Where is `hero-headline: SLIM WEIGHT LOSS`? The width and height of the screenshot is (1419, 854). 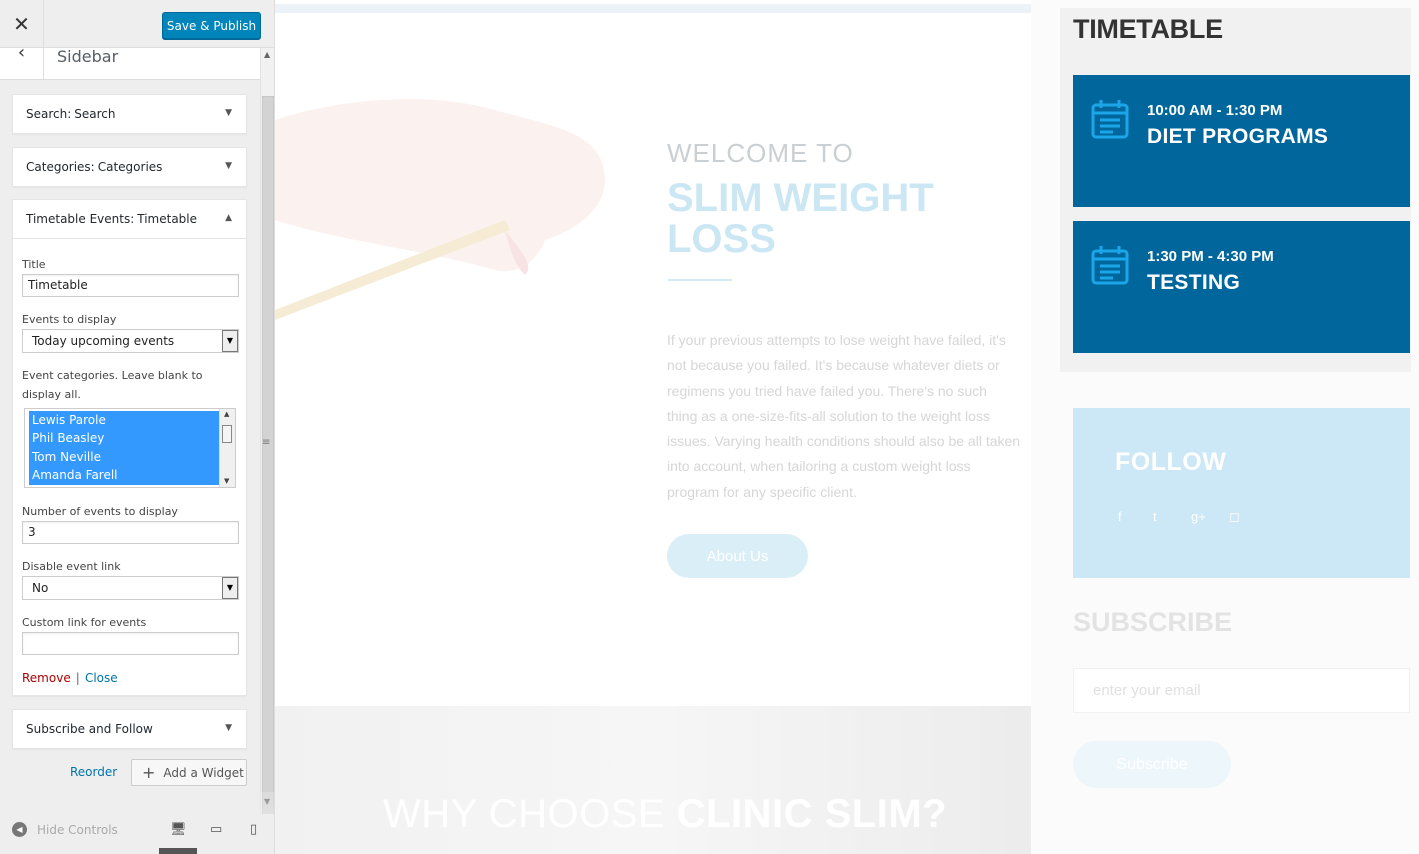
hero-headline: SLIM WEIGHT LOSS is located at coordinates (800, 218).